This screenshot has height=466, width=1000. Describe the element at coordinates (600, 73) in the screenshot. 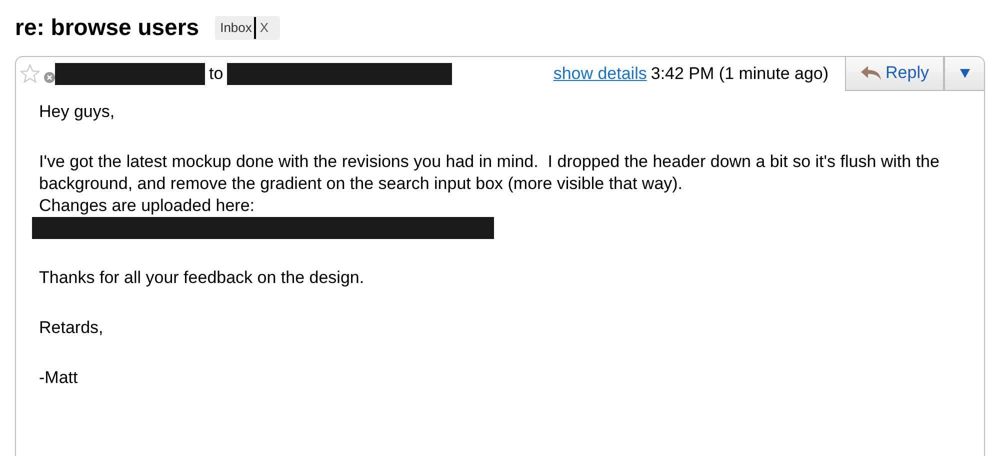

I see `show-details-link: show details` at that location.